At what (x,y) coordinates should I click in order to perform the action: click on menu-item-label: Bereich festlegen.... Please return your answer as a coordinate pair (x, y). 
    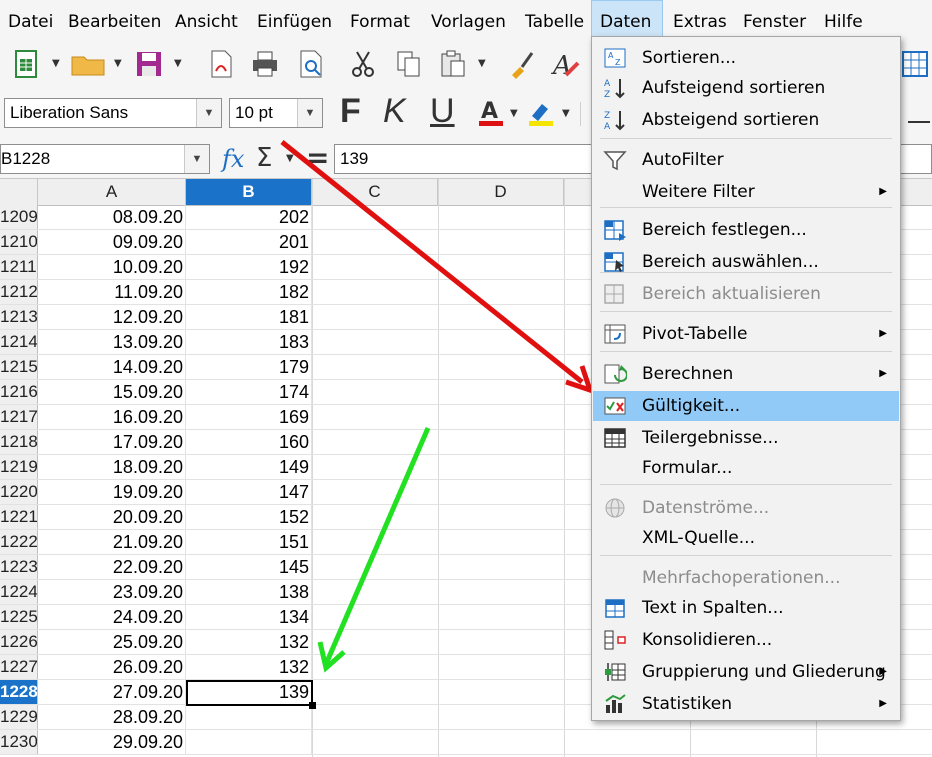
    Looking at the image, I should click on (724, 230).